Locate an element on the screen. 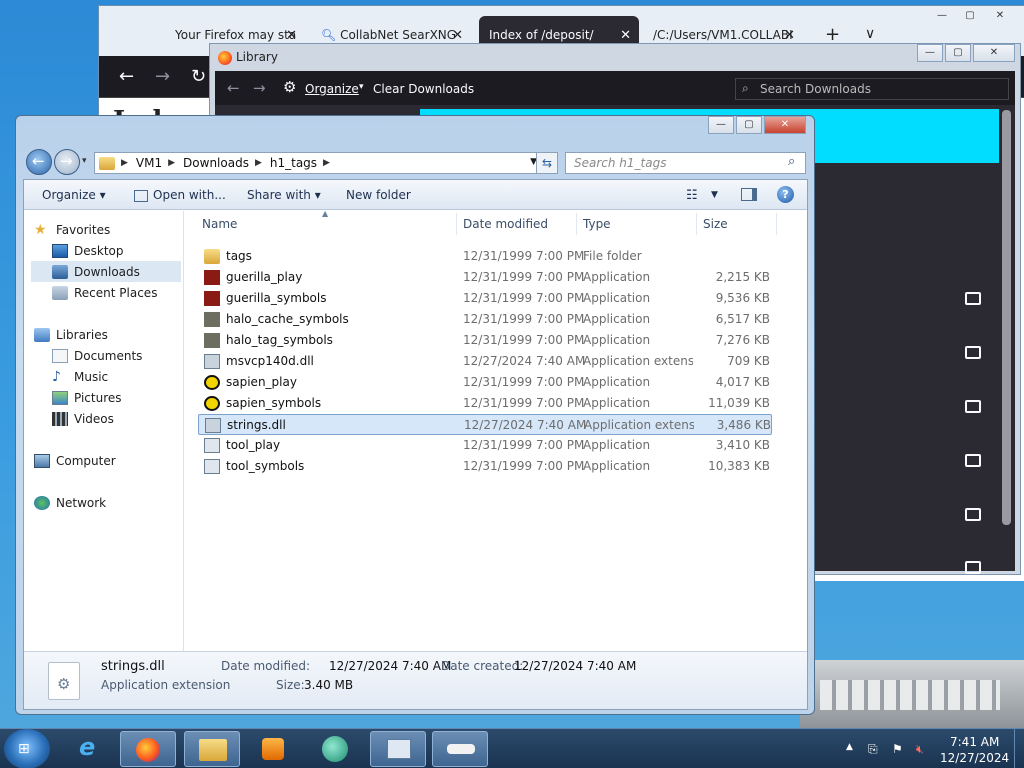 The width and height of the screenshot is (1024, 768). share-with-button: Share with ▾ is located at coordinates (284, 195).